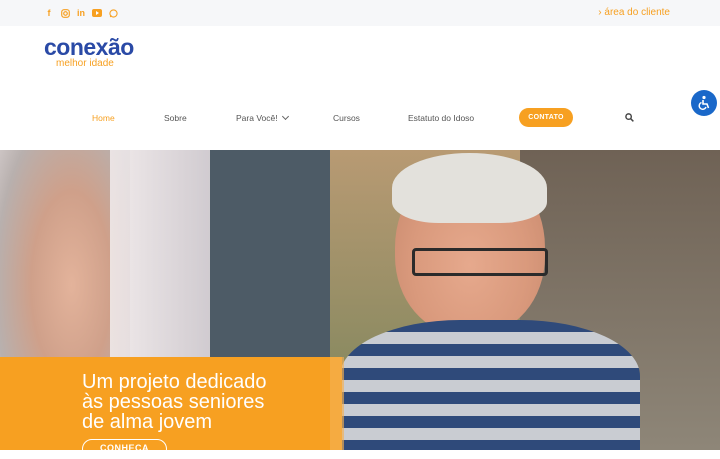  Describe the element at coordinates (634, 12) in the screenshot. I see `client-area-link: › área do cliente` at that location.